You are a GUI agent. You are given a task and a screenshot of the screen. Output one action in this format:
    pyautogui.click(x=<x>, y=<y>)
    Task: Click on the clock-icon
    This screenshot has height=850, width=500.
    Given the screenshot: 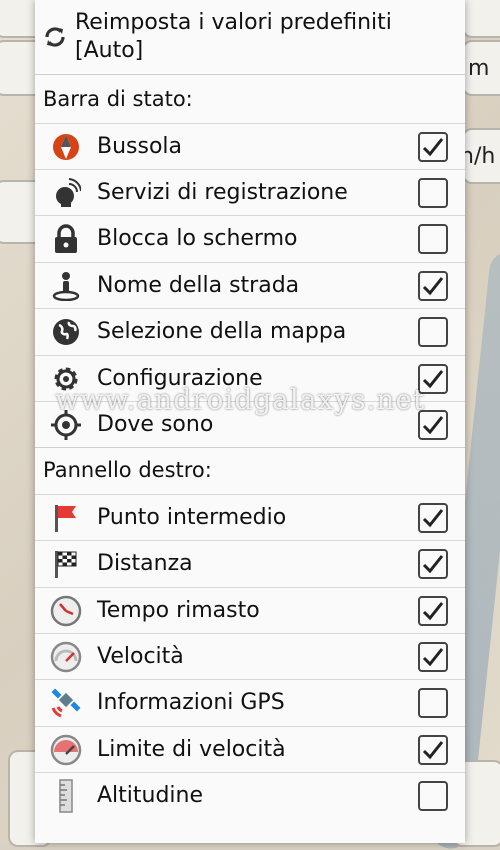 What is the action you would take?
    pyautogui.click(x=66, y=611)
    